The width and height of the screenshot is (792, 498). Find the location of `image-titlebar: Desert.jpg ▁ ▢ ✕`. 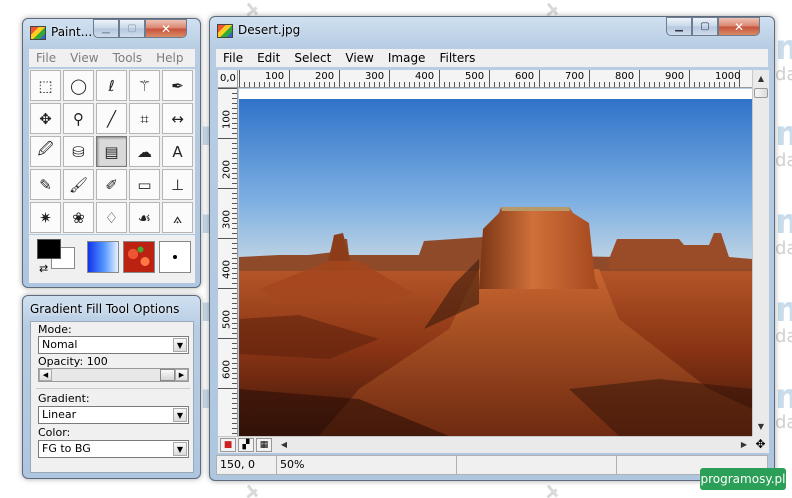

image-titlebar: Desert.jpg ▁ ▢ ✕ is located at coordinates (492, 31).